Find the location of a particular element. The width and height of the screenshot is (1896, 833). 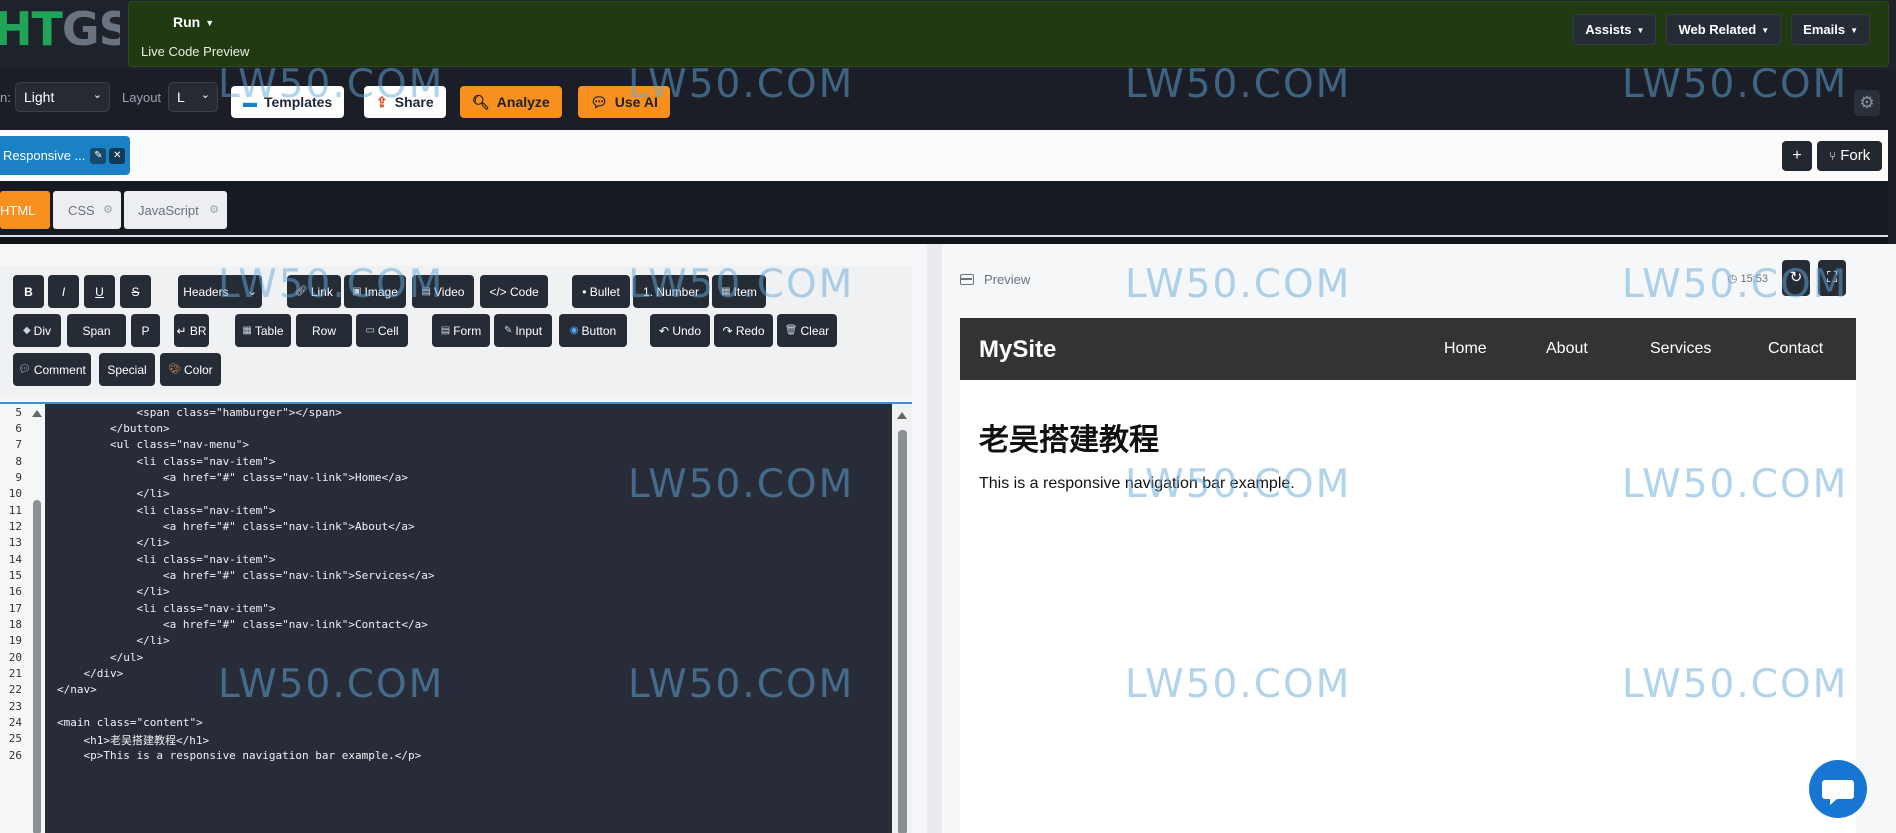

comment-button: 💬︎ Comment is located at coordinates (52, 369).